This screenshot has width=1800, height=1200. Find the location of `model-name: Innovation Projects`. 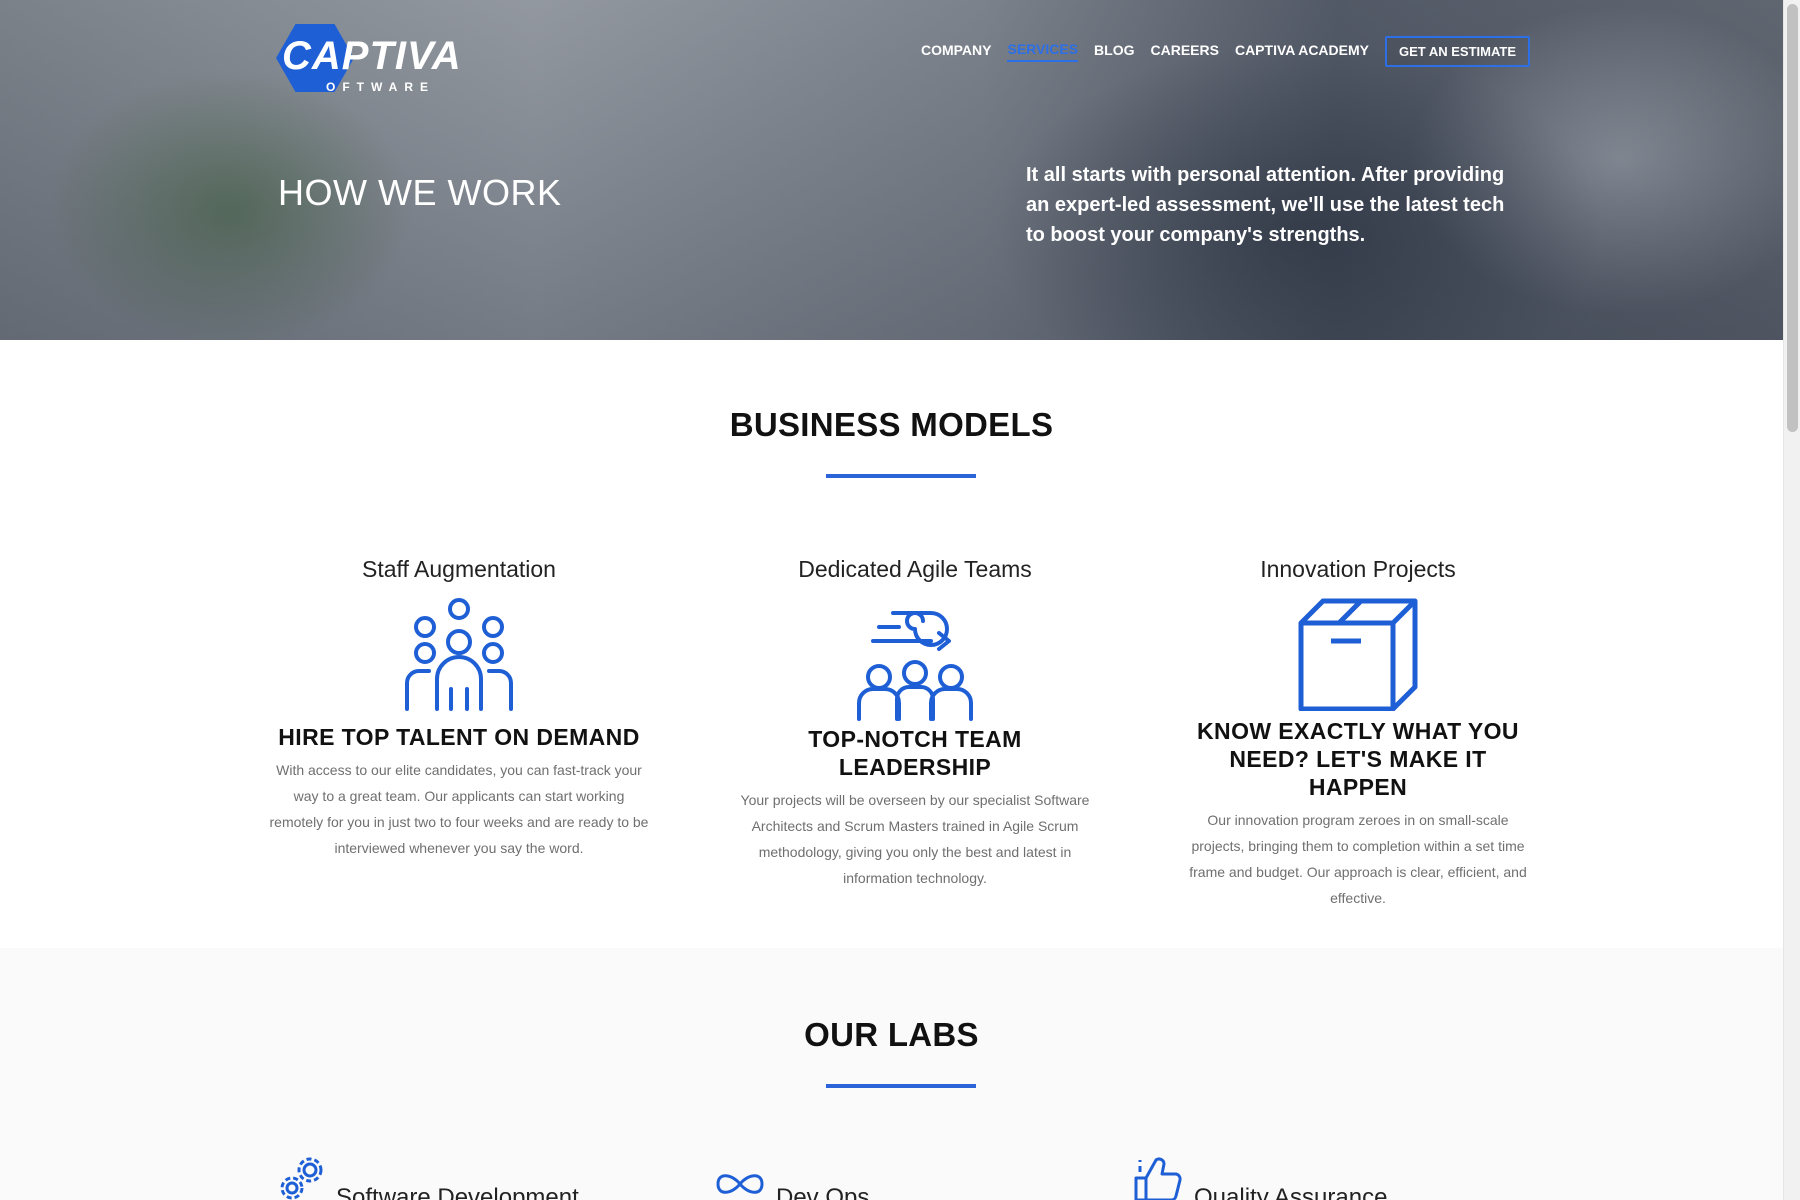

model-name: Innovation Projects is located at coordinates (1358, 569).